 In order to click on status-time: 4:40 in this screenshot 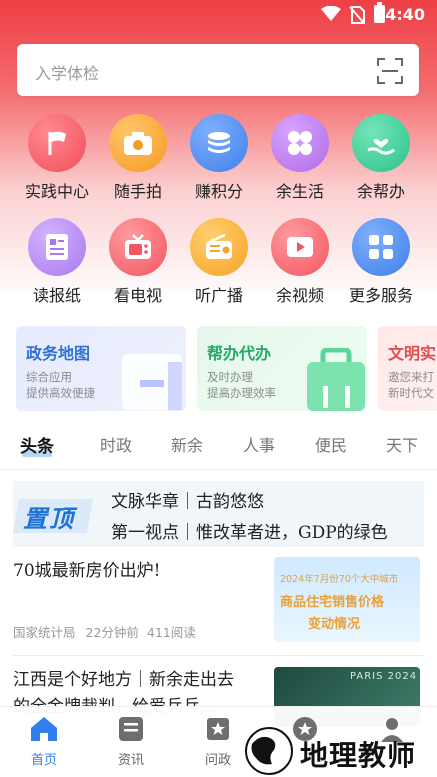, I will do `click(405, 14)`.